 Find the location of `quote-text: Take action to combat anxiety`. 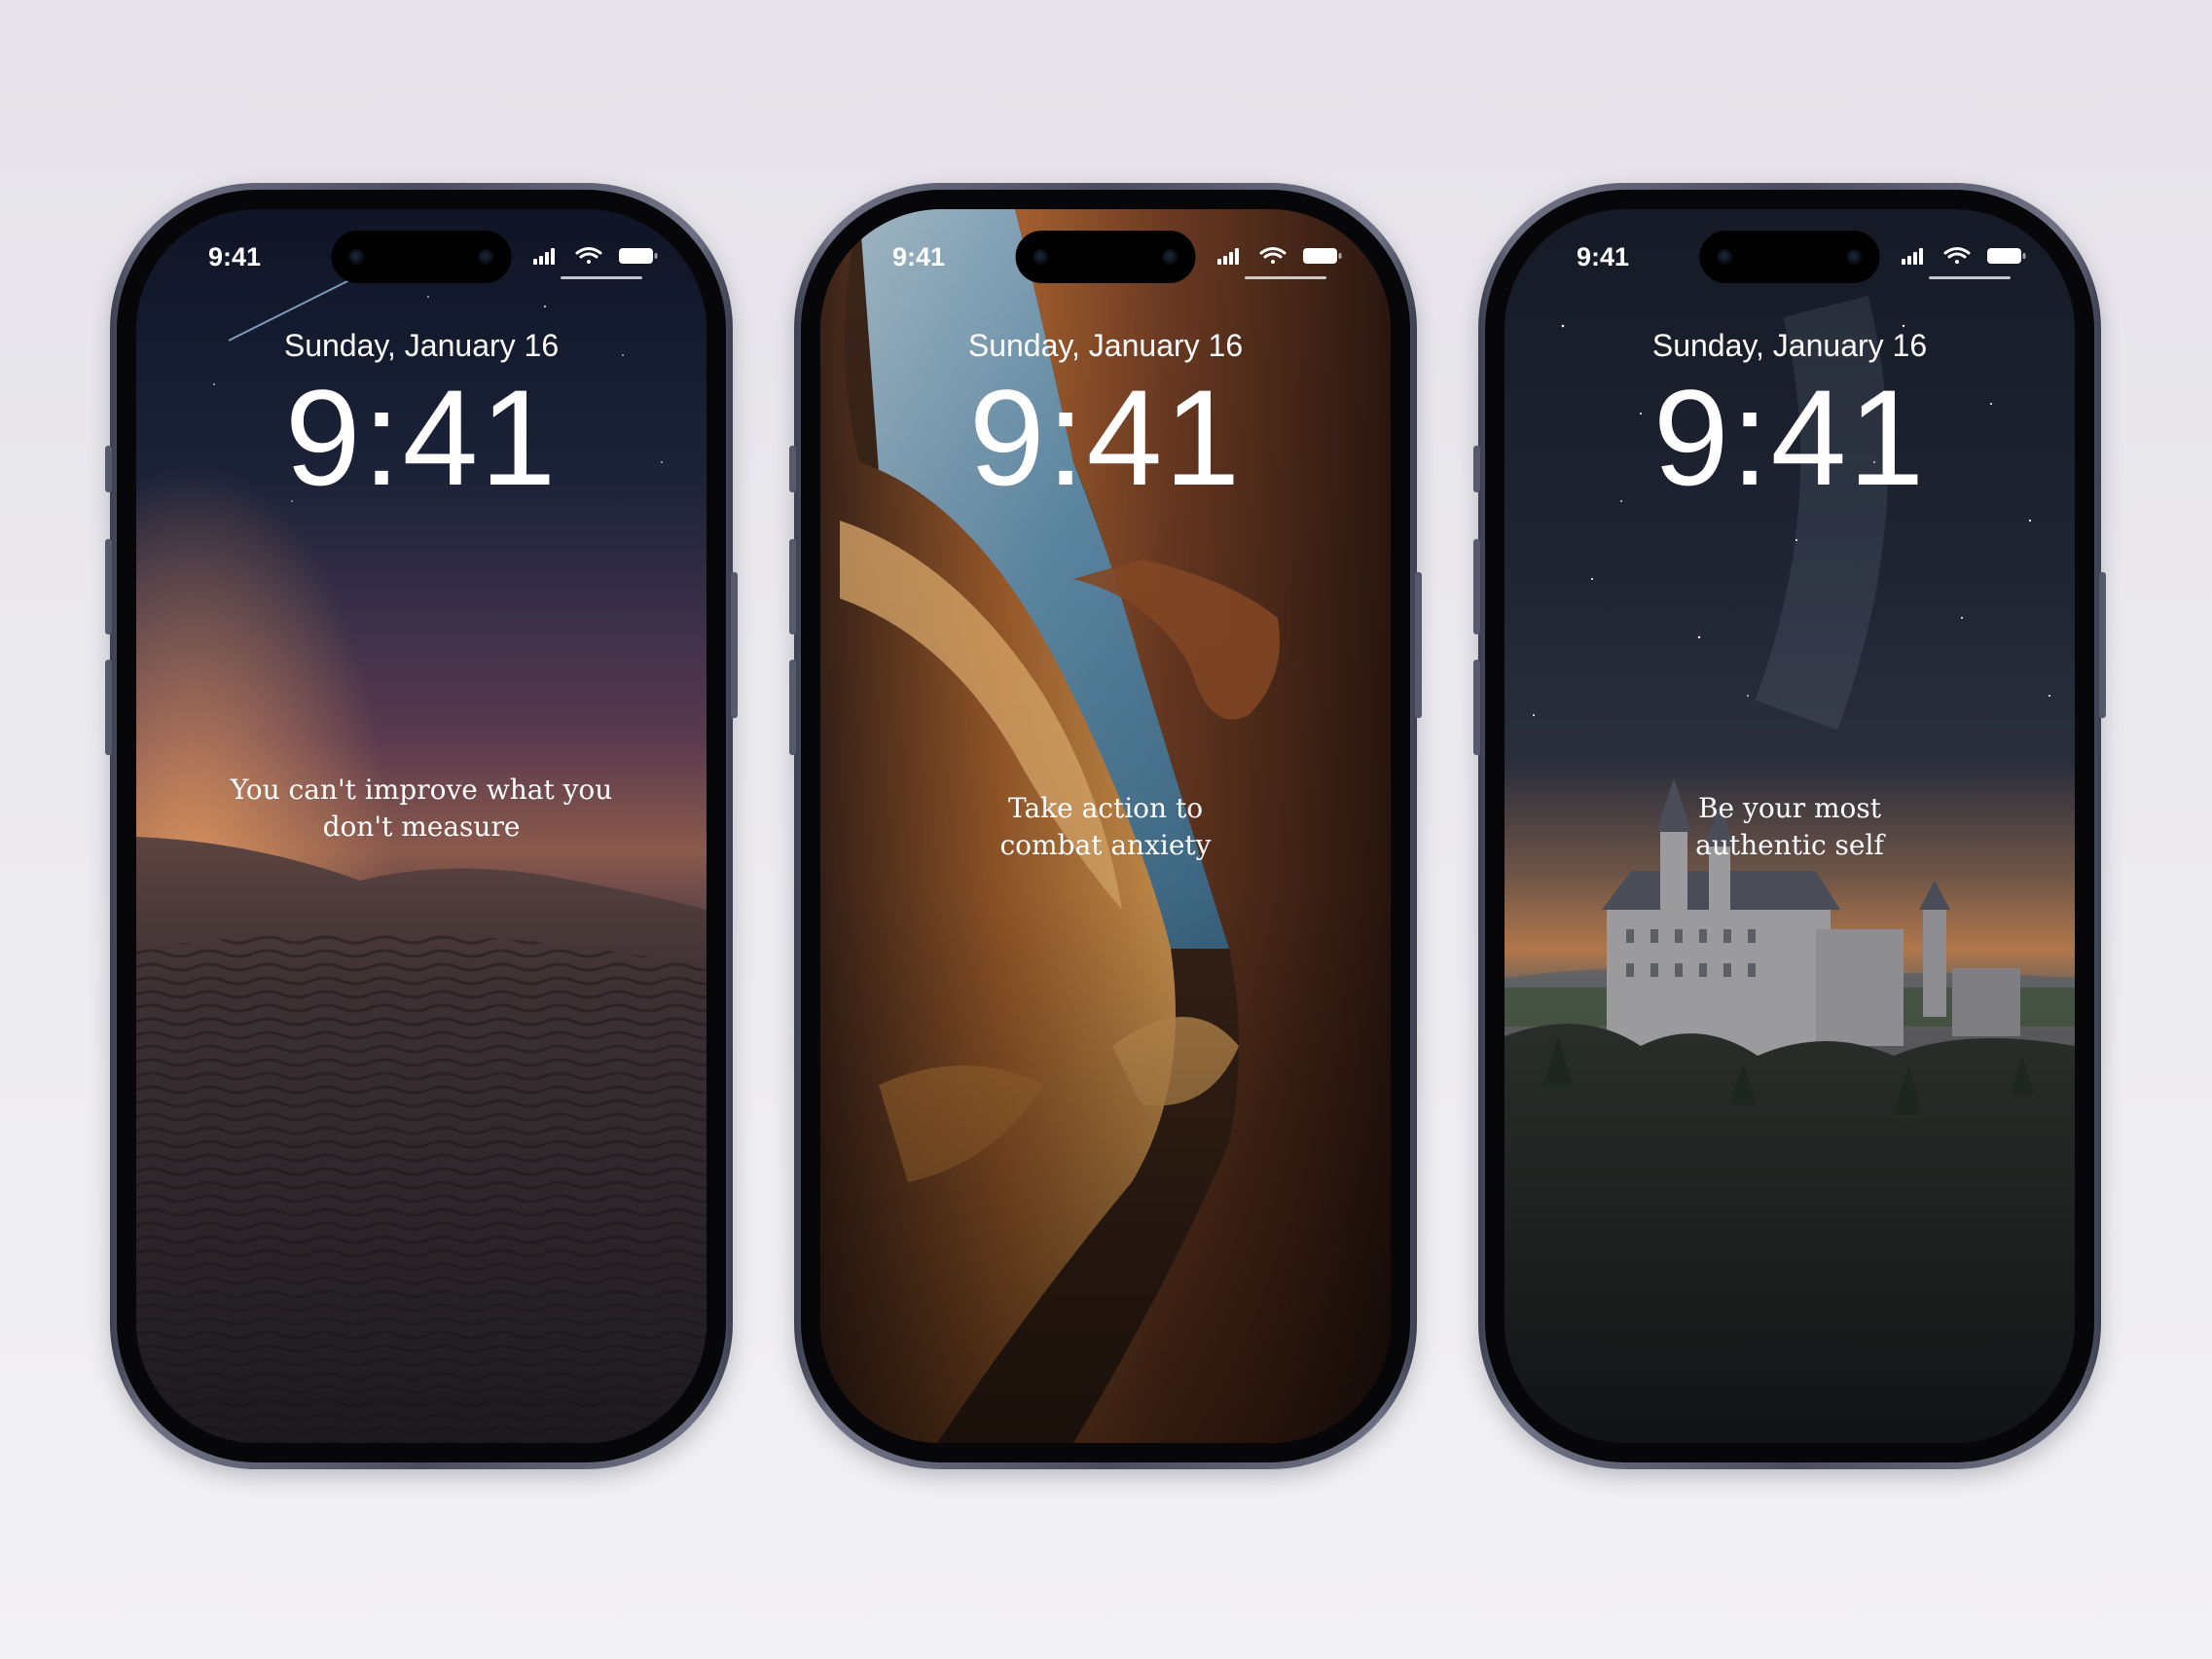

quote-text: Take action to combat anxiety is located at coordinates (1105, 826).